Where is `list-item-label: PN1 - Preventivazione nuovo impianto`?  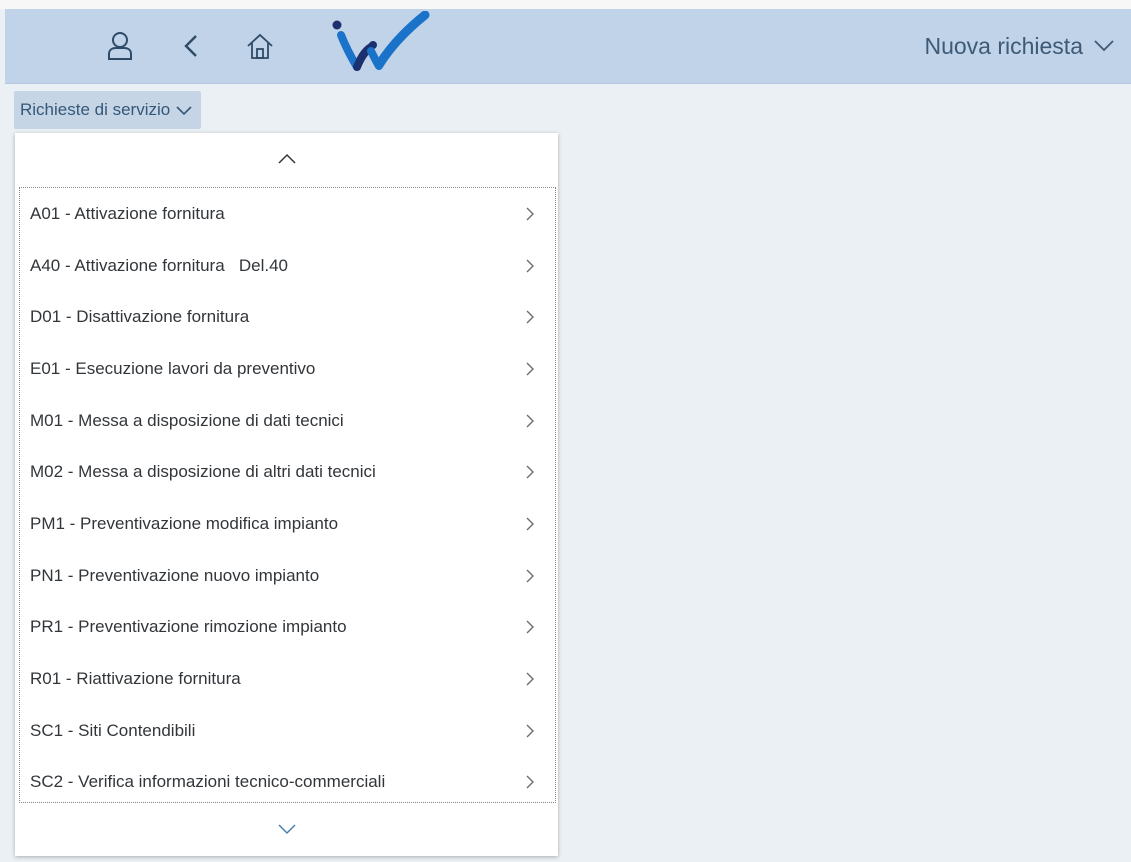 list-item-label: PN1 - Preventivazione nuovo impianto is located at coordinates (175, 575).